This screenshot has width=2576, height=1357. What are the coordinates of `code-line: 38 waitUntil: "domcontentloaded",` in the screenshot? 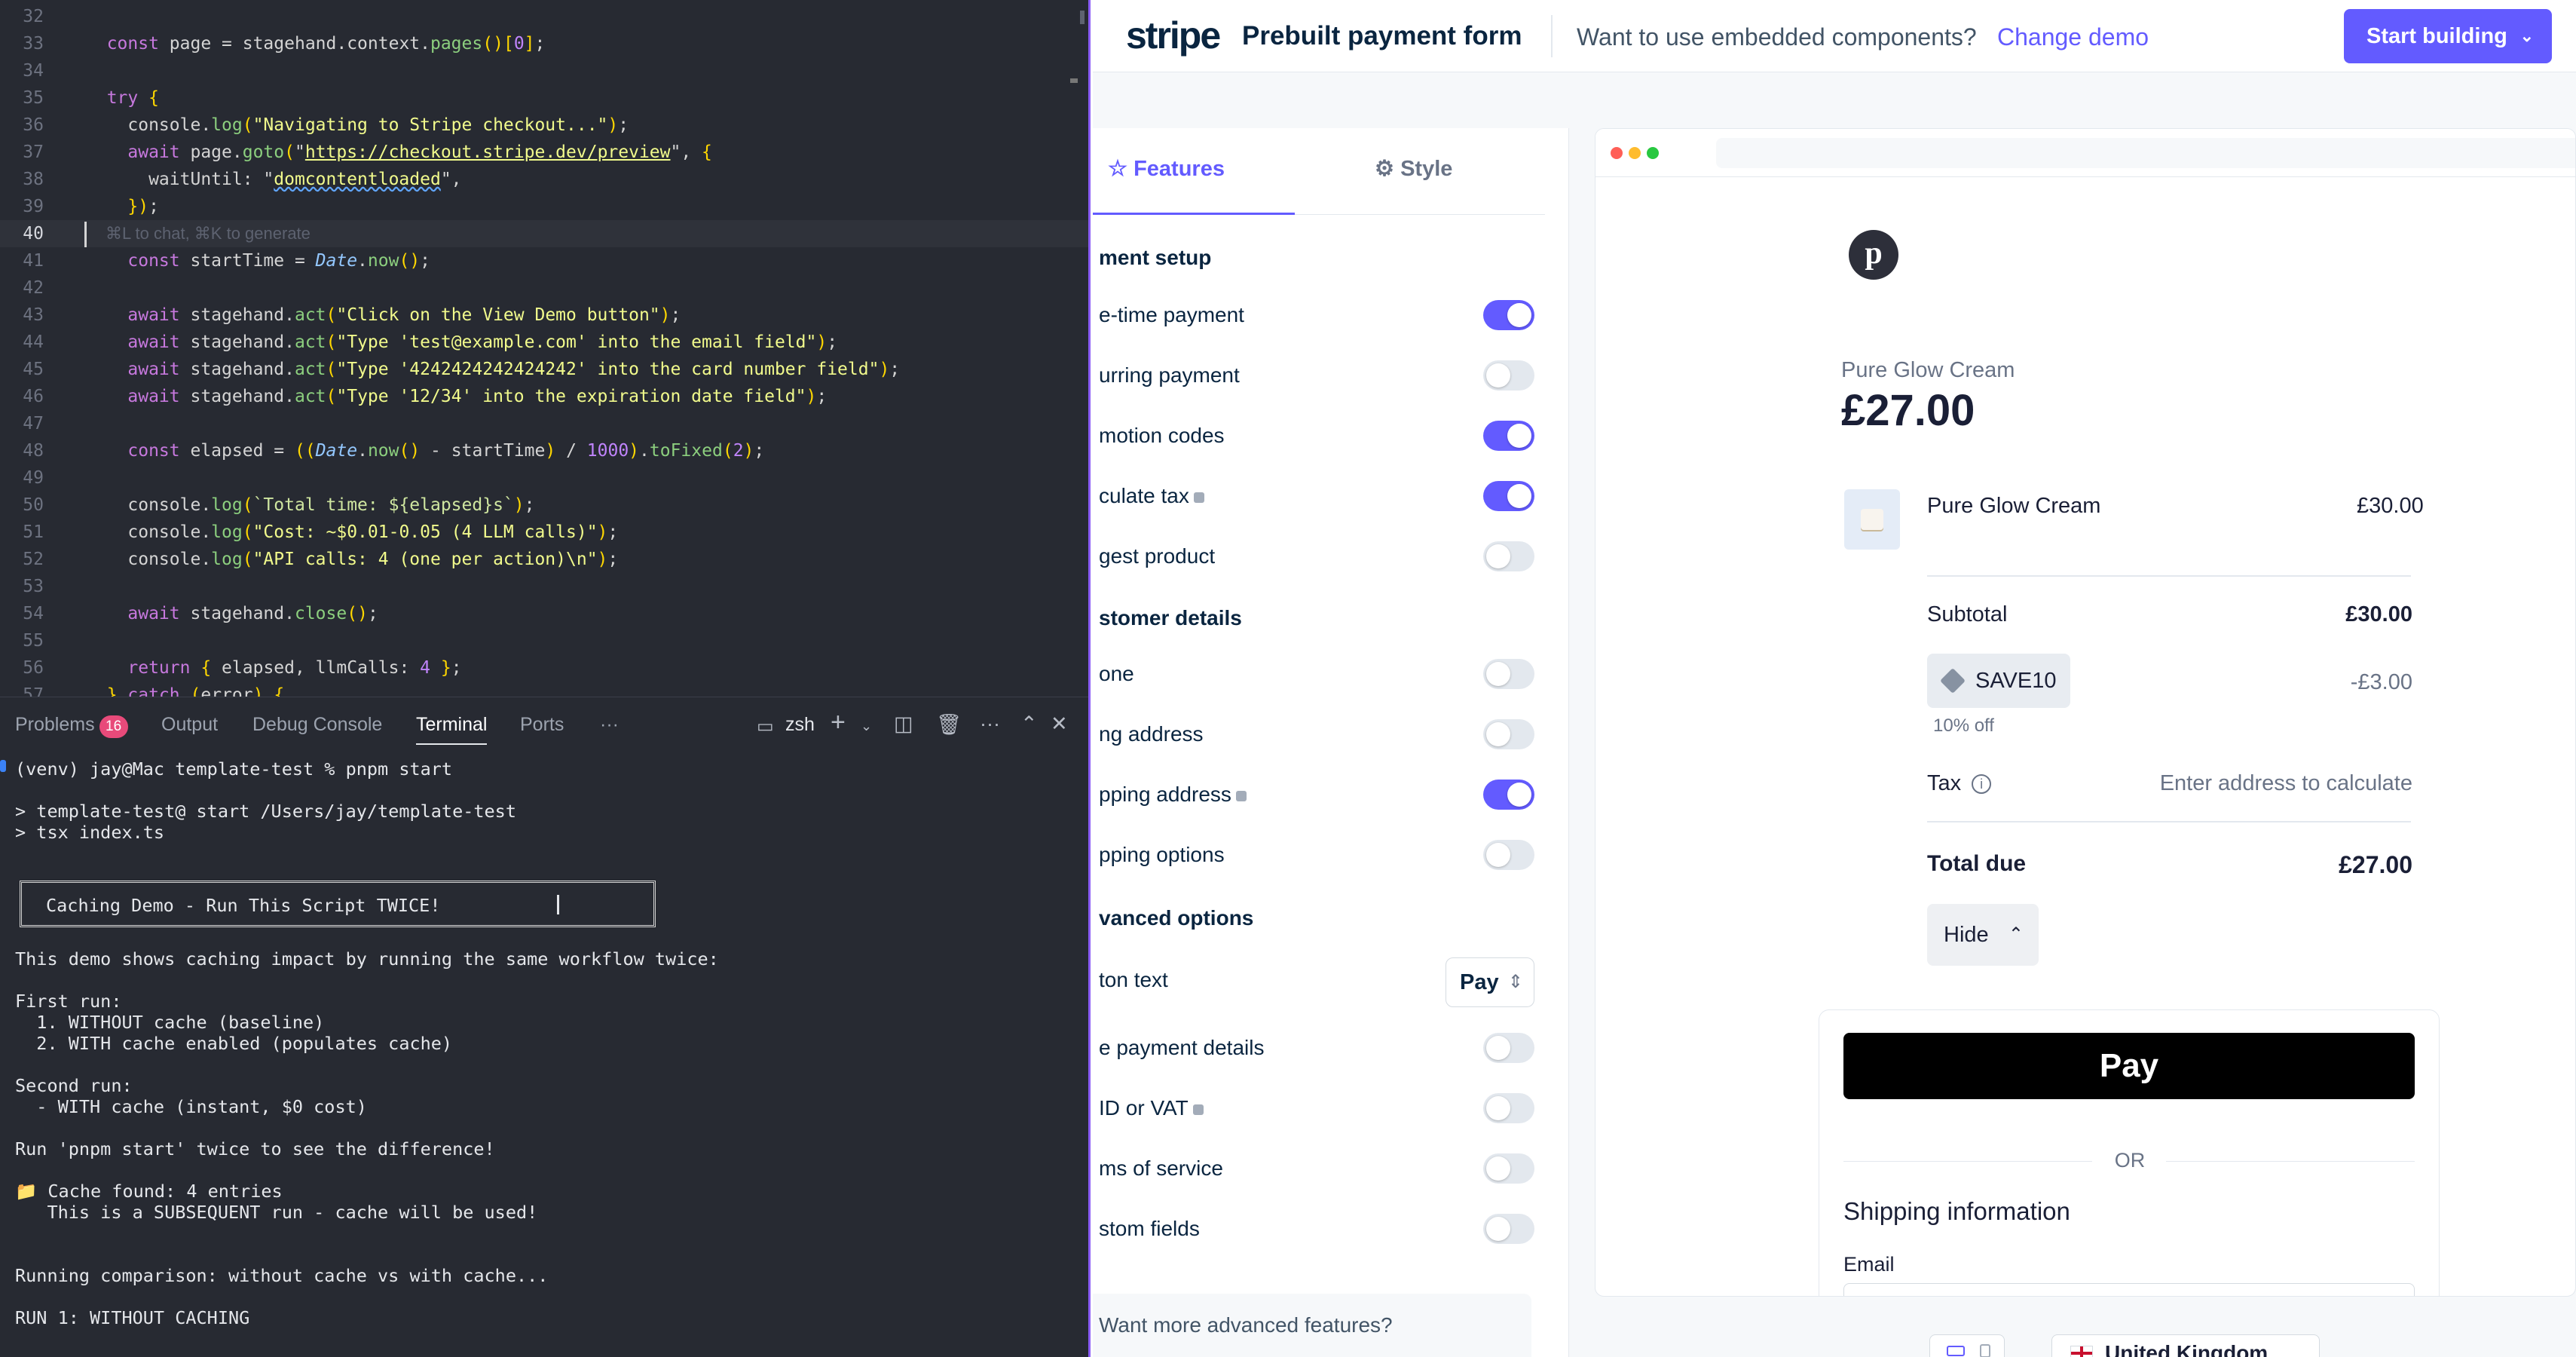 It's located at (544, 179).